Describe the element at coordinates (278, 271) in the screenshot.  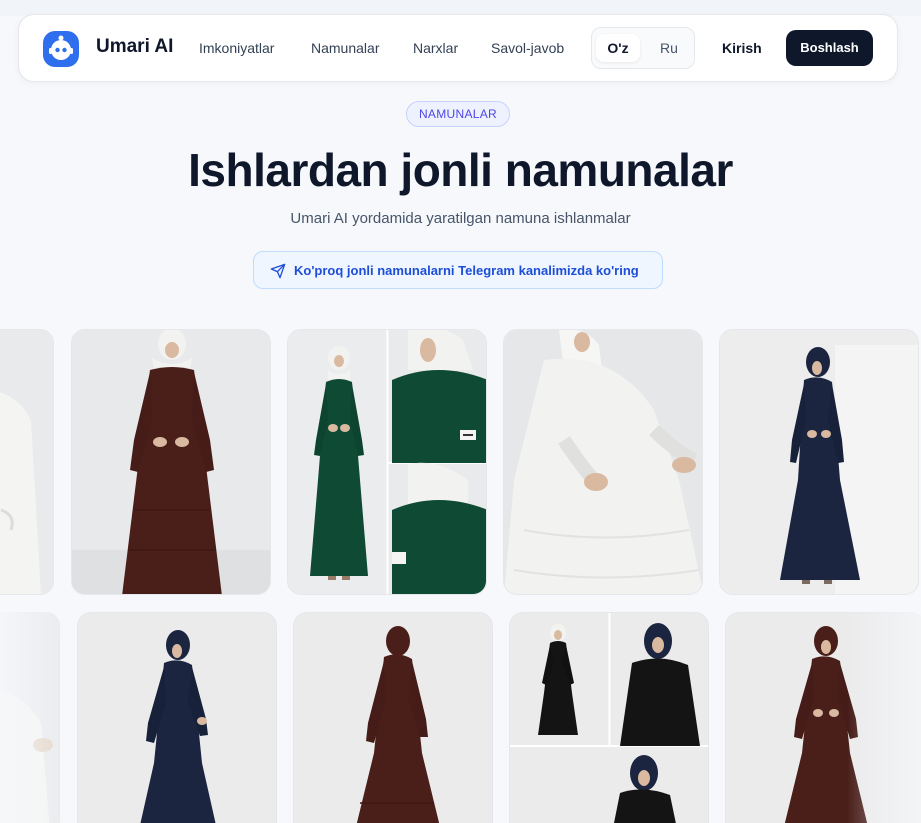
I see `send-icon` at that location.